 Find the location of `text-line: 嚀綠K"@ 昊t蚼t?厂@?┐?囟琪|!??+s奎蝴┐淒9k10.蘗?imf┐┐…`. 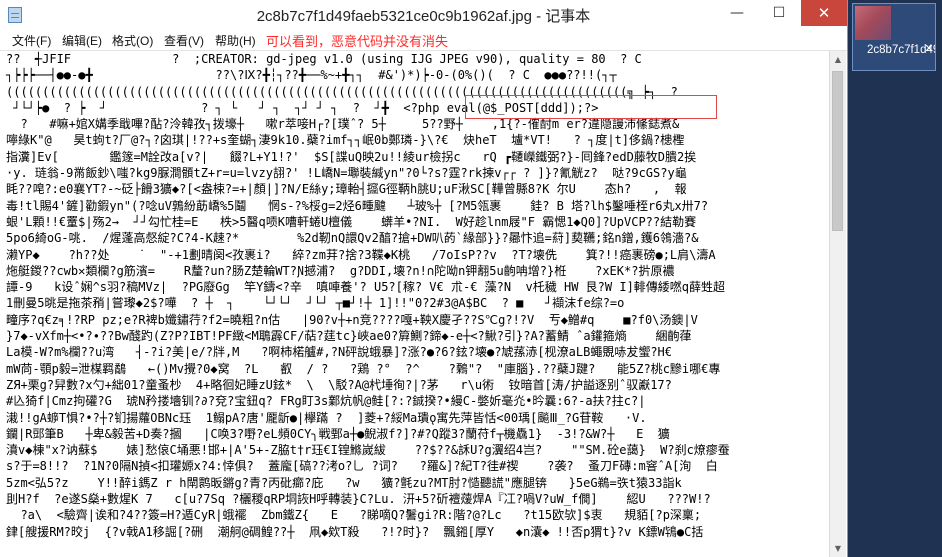

text-line: 嚀綠K"@ 昊t蚼t?厂@?┐?囟琪|!??+s奎蝴┐淒9k10.蘗?imf┐┐… is located at coordinates (345, 140).